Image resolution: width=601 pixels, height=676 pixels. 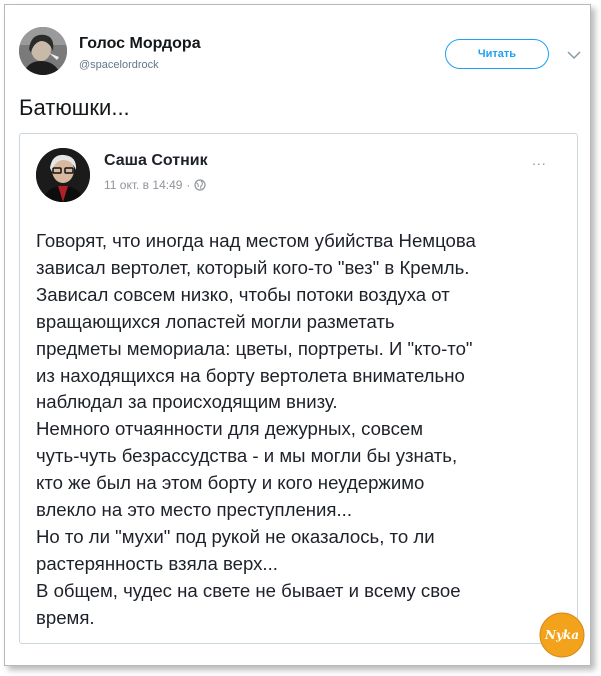 What do you see at coordinates (215, 321) in the screenshot?
I see `text-line: вращающихся лопастей могли разметать` at bounding box center [215, 321].